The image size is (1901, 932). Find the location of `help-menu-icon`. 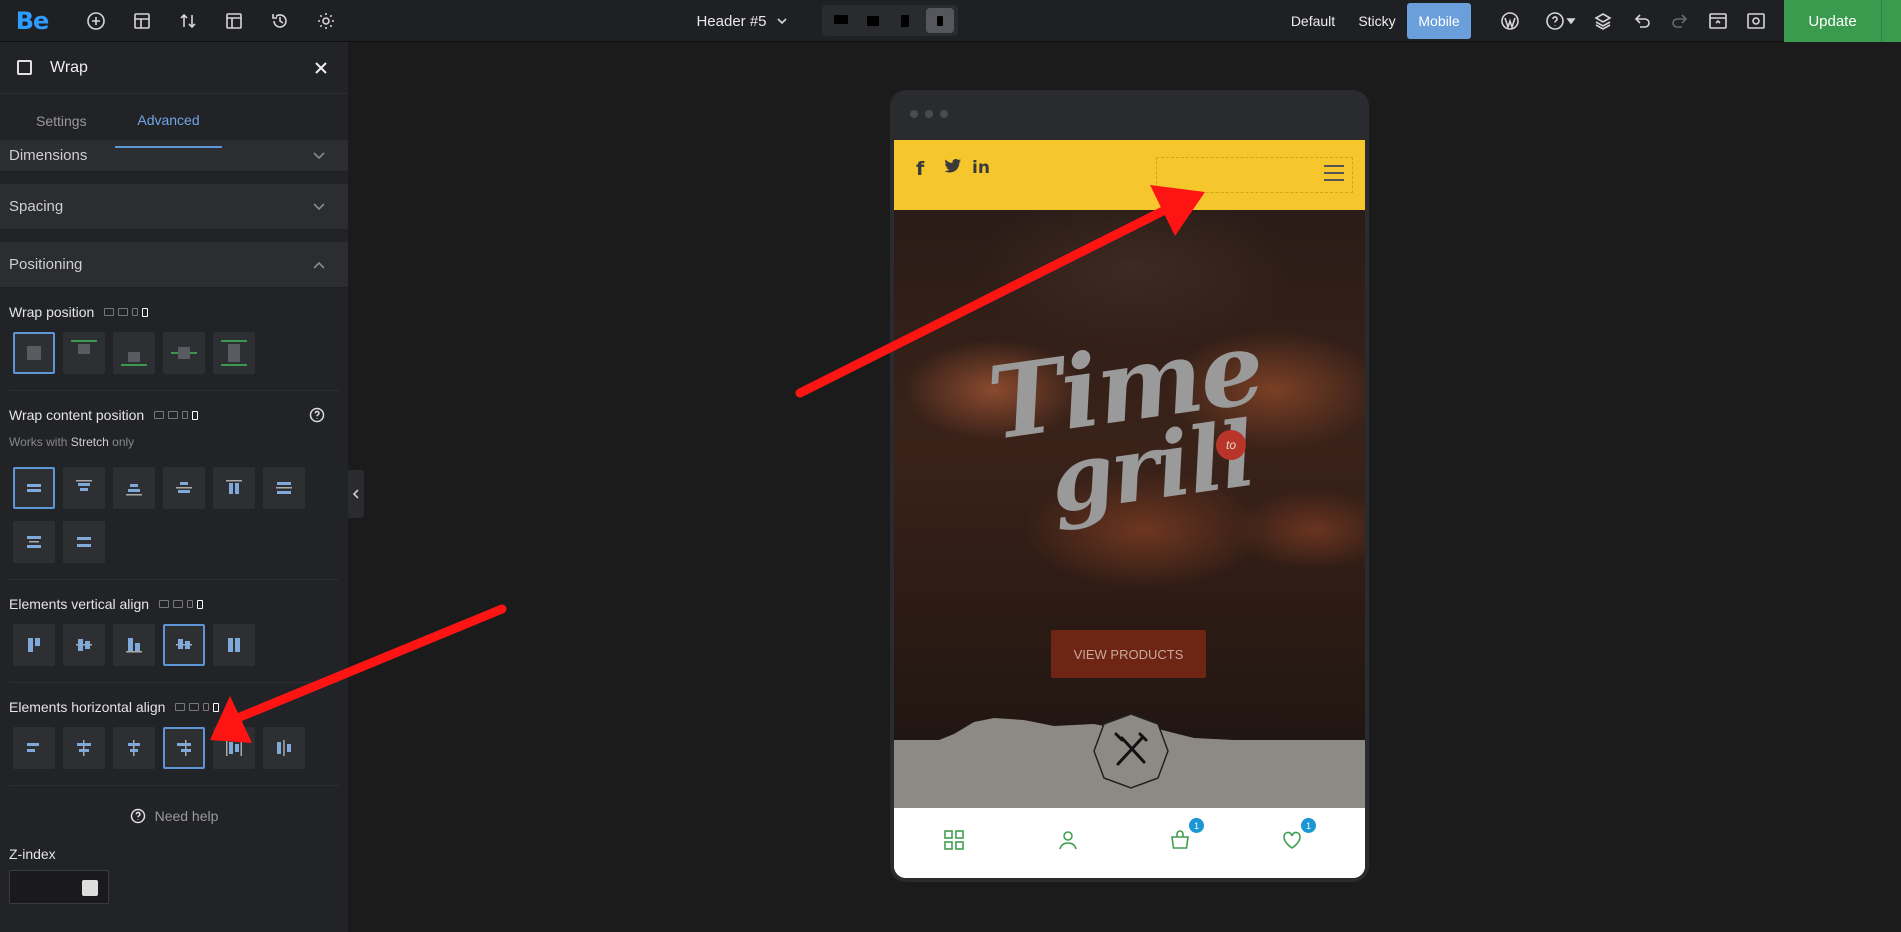

help-menu-icon is located at coordinates (1561, 21).